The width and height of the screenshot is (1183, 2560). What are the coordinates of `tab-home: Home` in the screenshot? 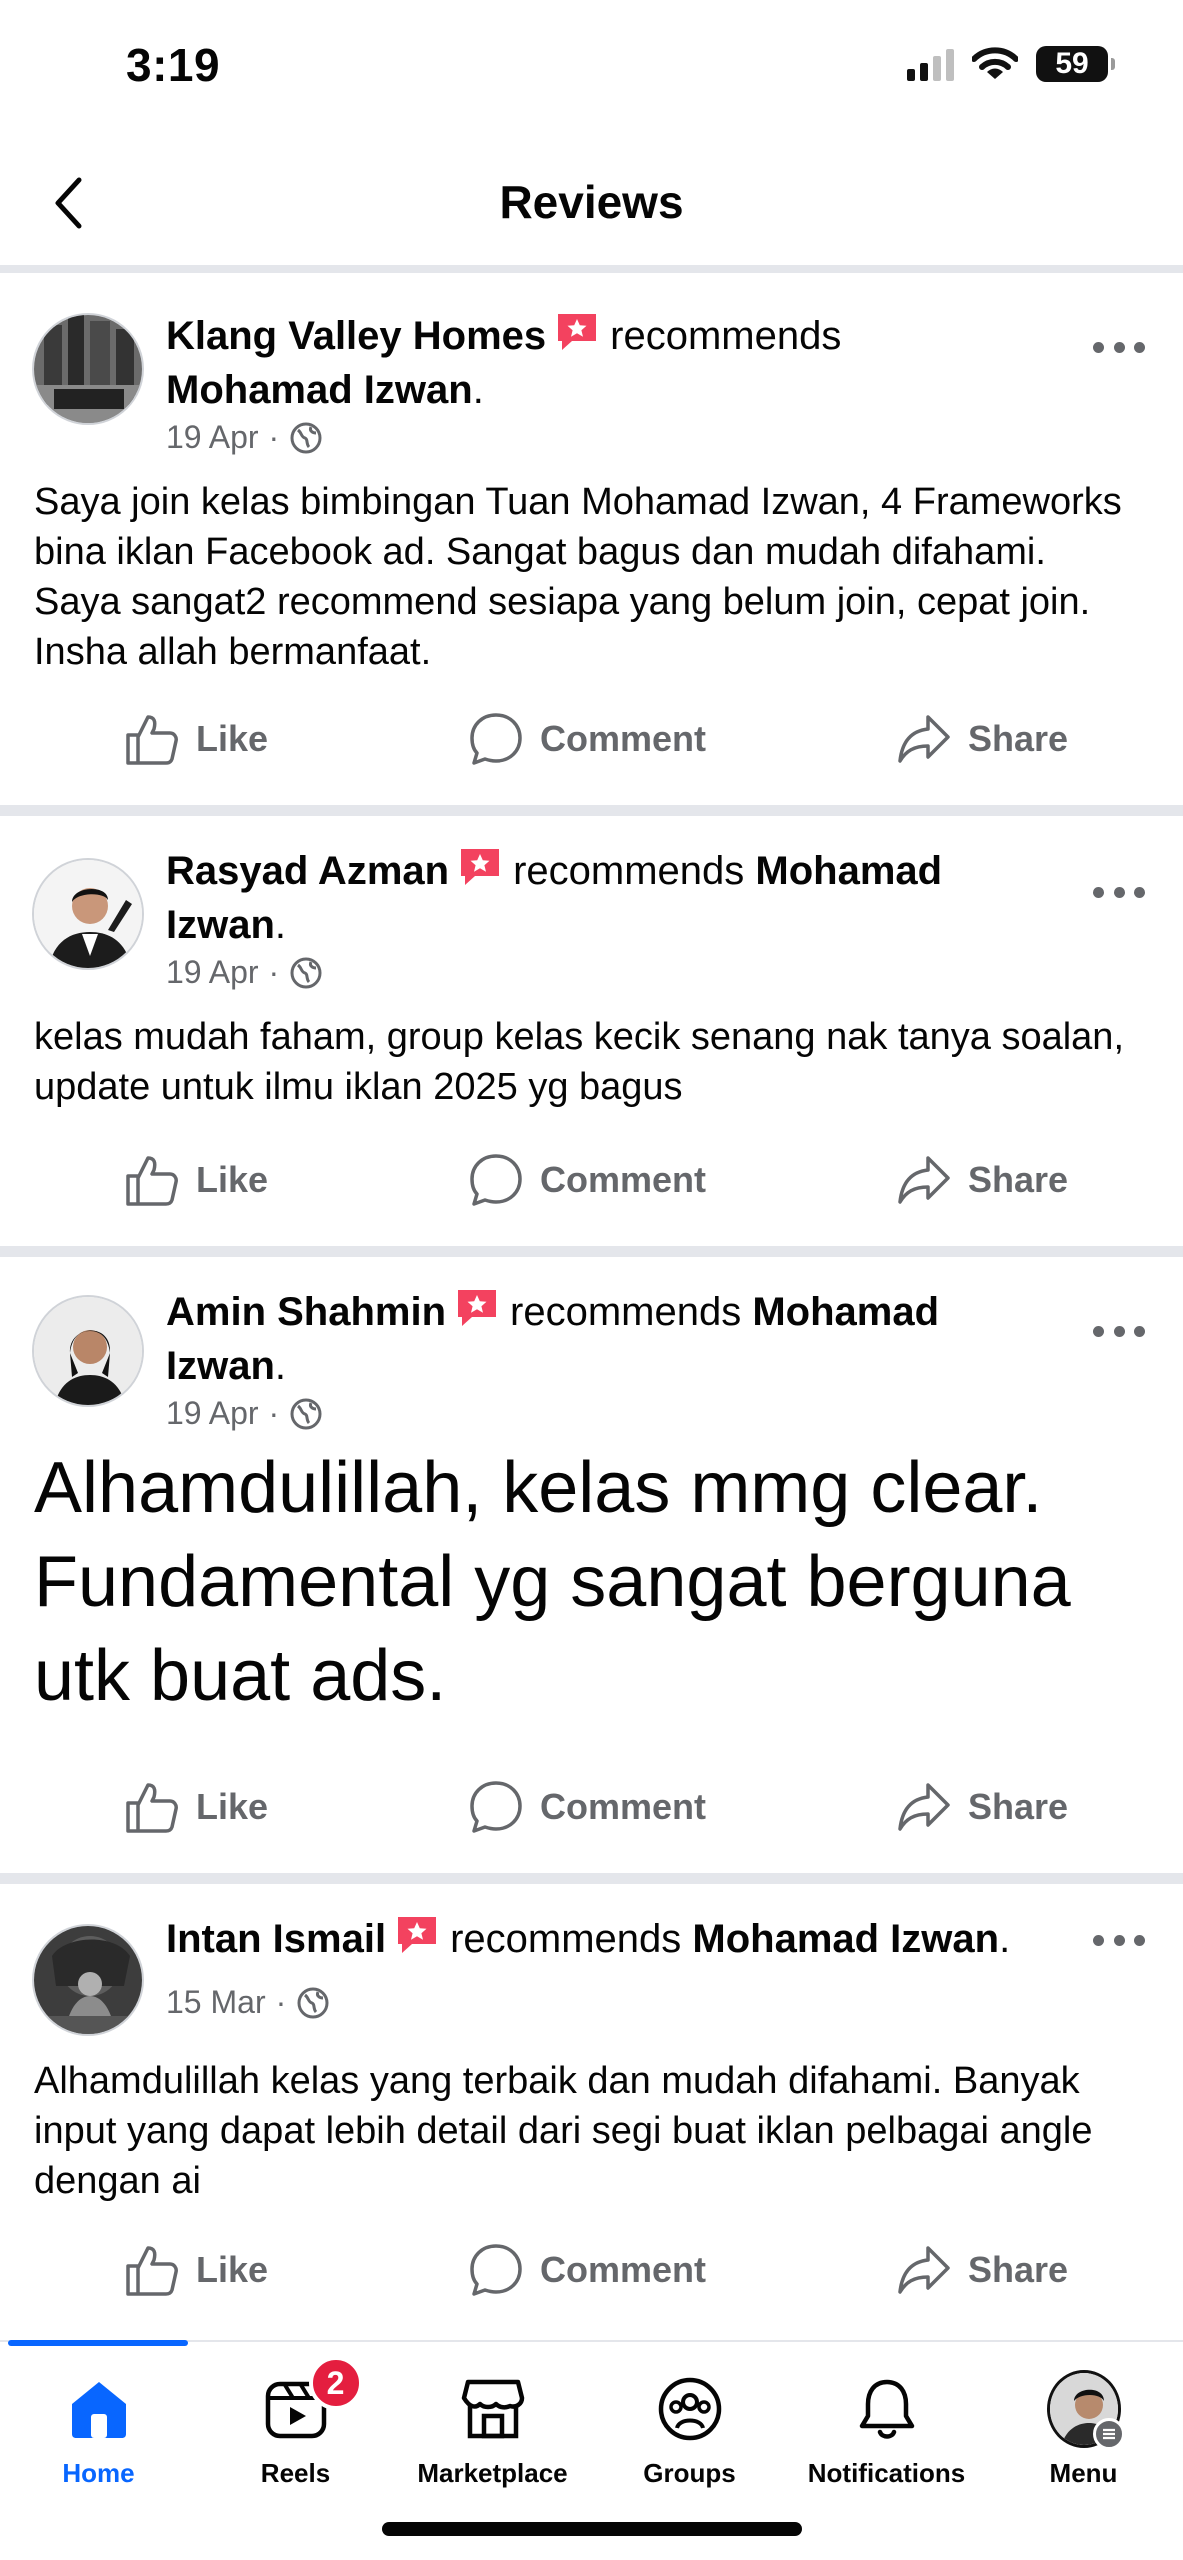 It's located at (98, 2430).